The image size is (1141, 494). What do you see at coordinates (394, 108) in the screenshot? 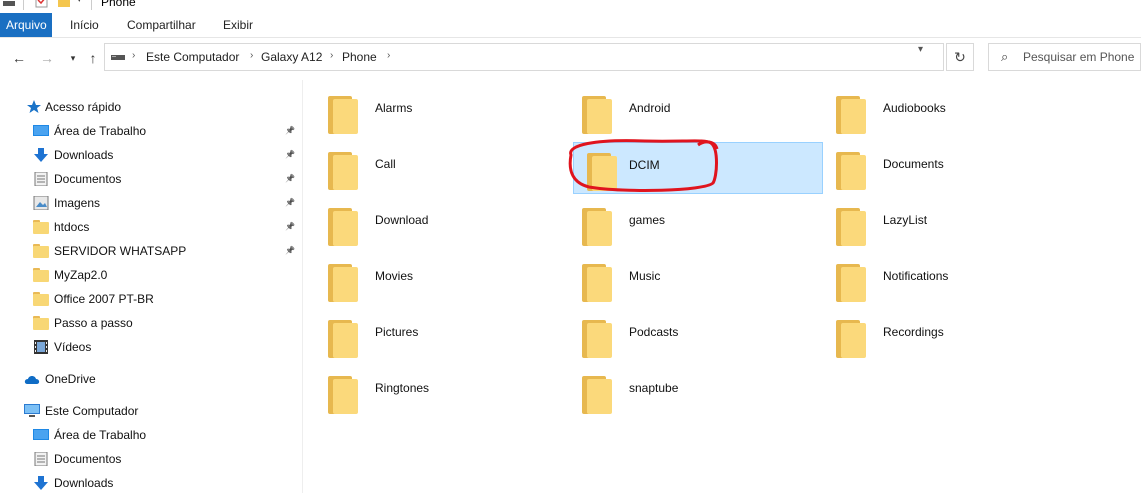
I see `folder-name: Alarms` at bounding box center [394, 108].